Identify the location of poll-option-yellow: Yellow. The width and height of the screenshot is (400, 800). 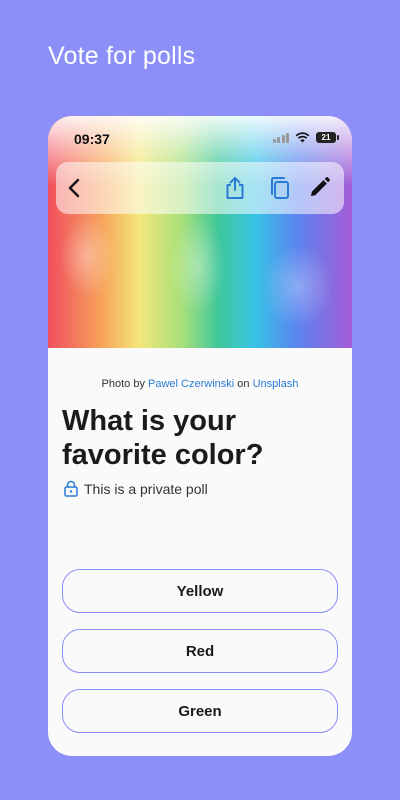
(200, 591).